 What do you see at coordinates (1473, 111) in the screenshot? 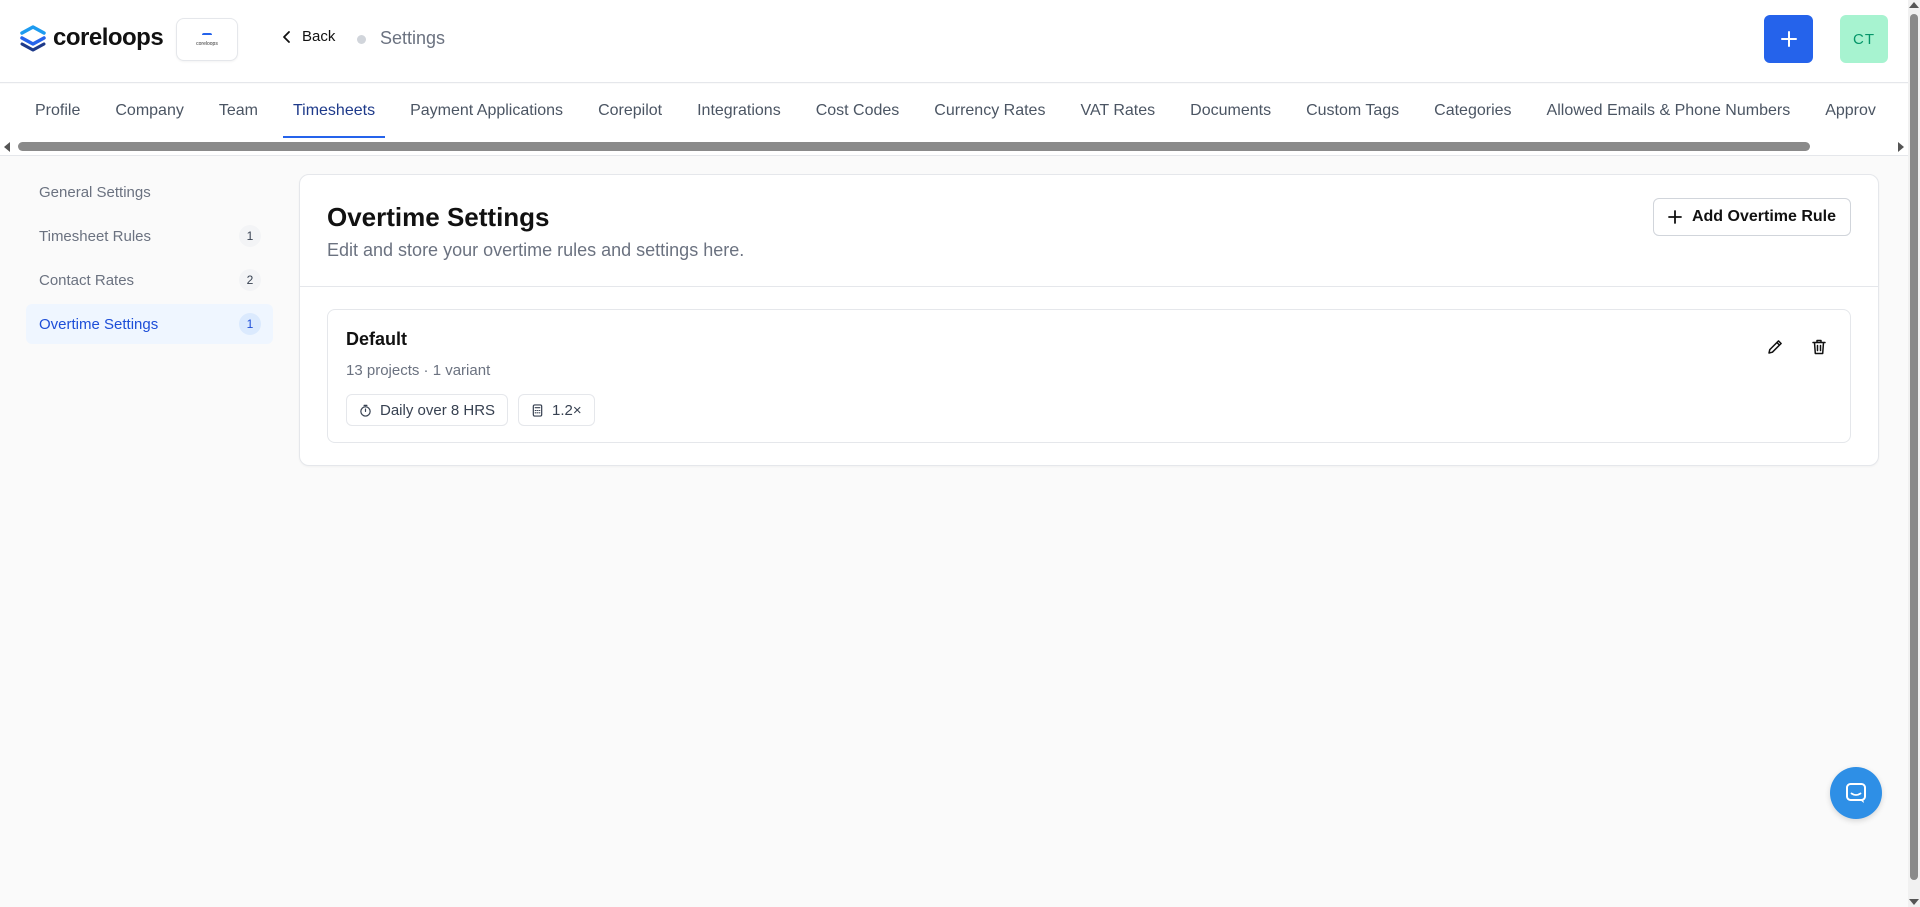
I see `tab-categories: Categories` at bounding box center [1473, 111].